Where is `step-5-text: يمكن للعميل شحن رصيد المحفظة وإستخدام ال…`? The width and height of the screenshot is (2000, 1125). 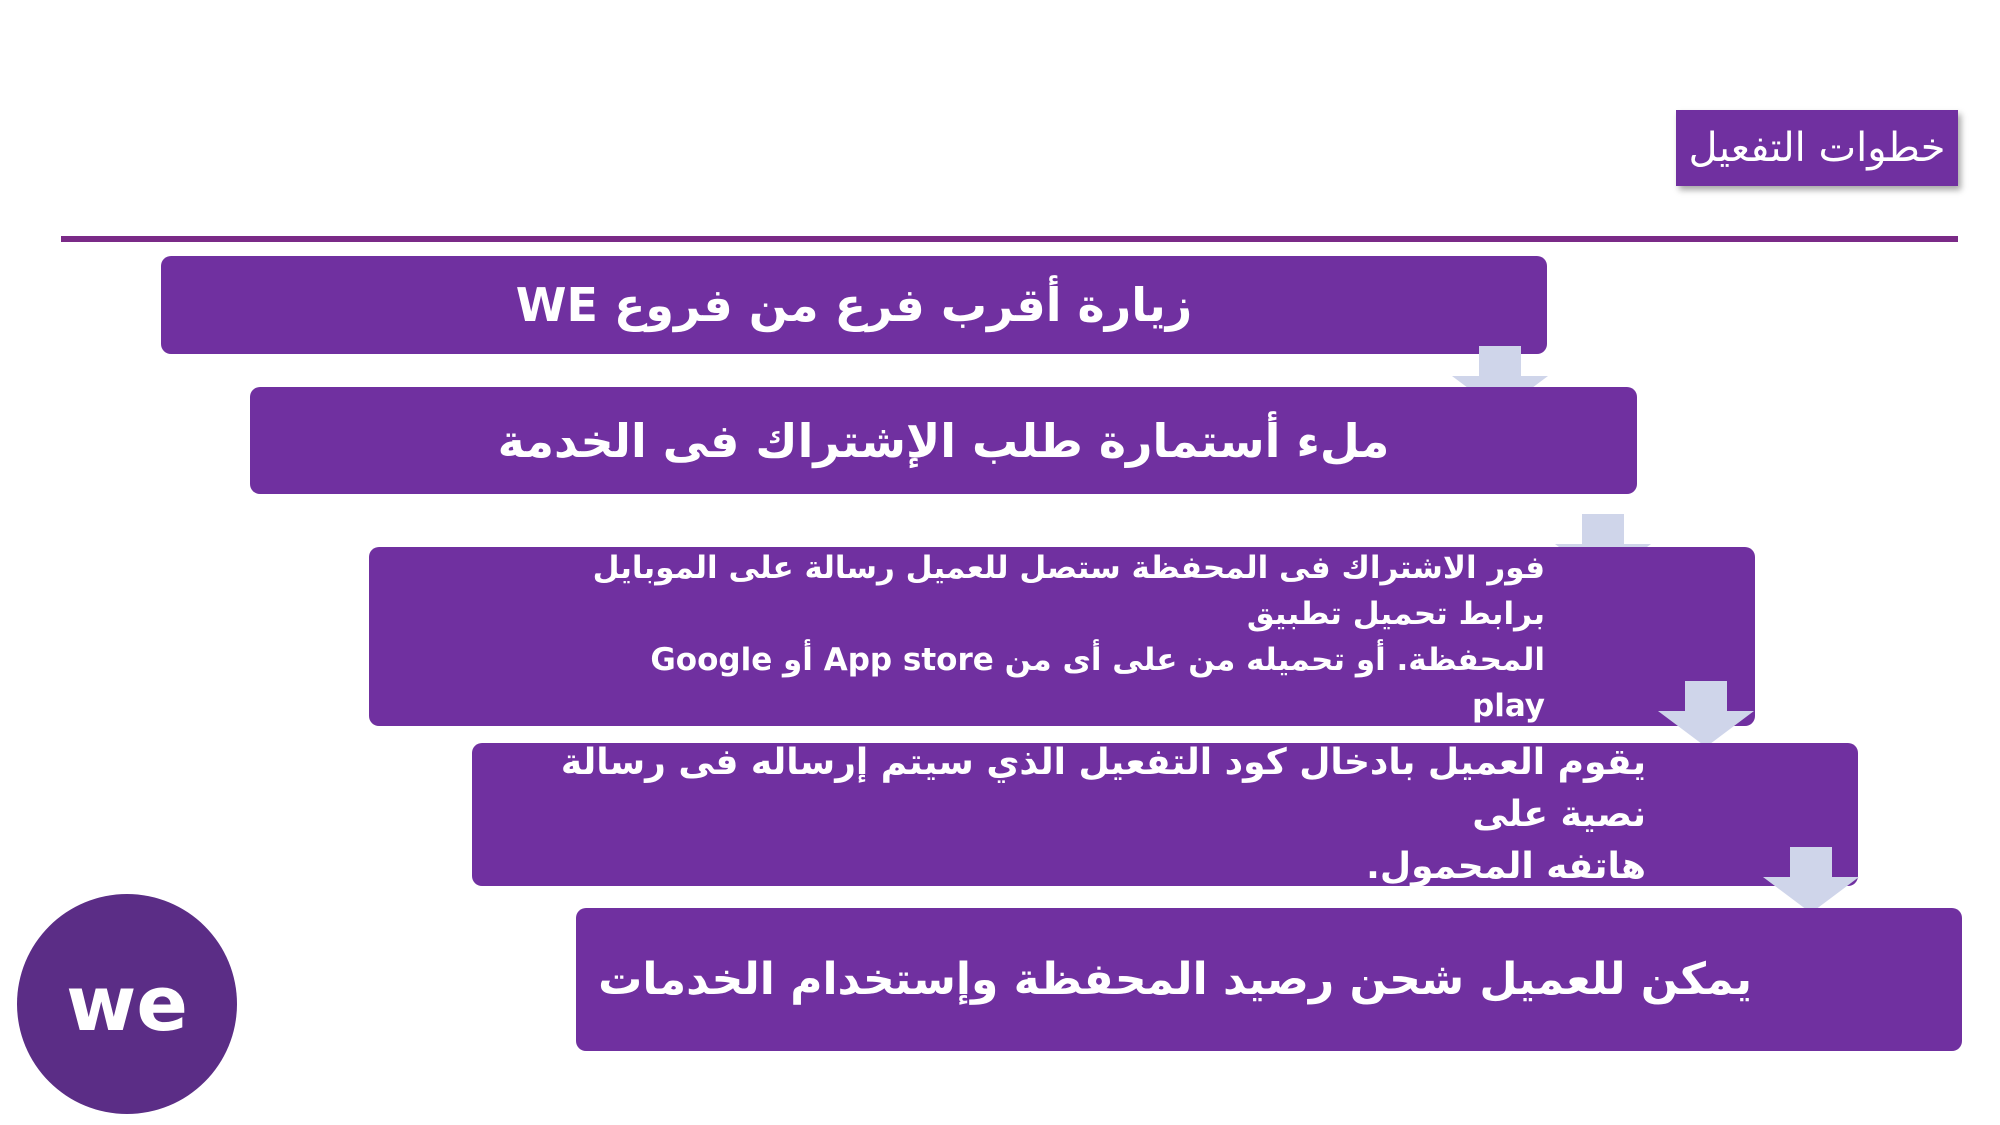 step-5-text: يمكن للعميل شحن رصيد المحفظة وإستخدام ال… is located at coordinates (1175, 979).